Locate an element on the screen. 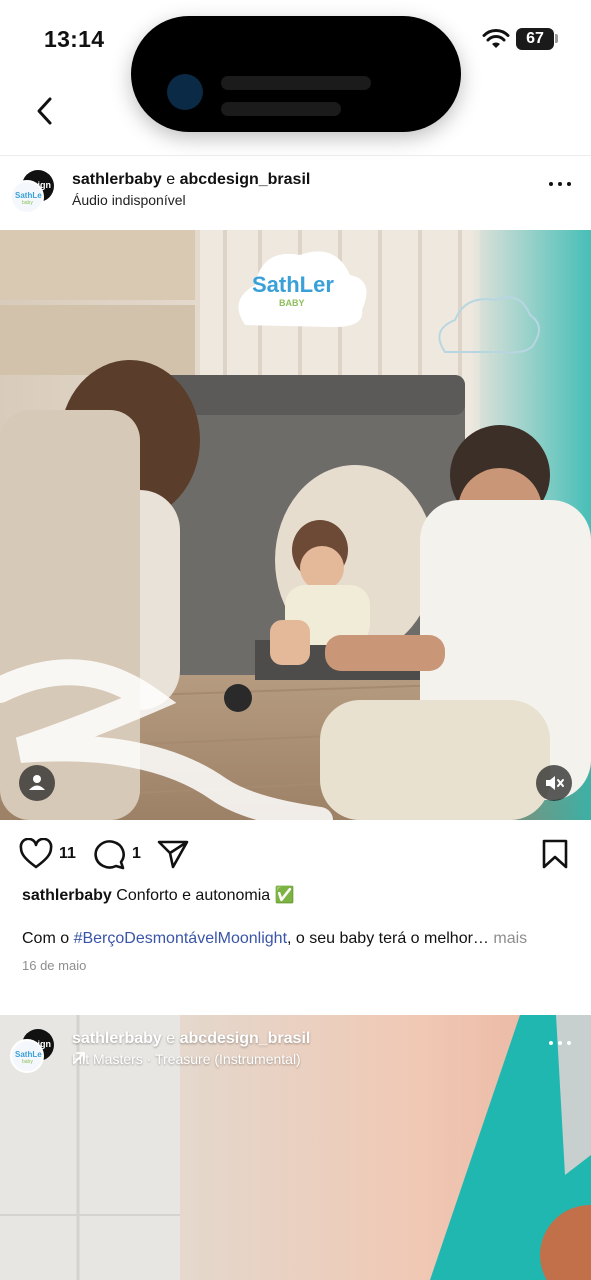 The height and width of the screenshot is (1280, 591). post-actions: 11 1 is located at coordinates (295, 854).